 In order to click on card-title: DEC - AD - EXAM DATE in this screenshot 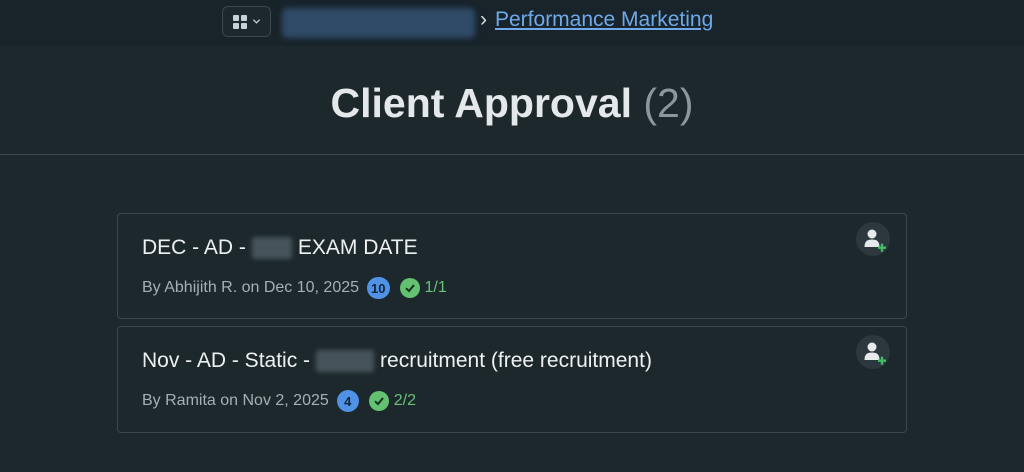, I will do `click(280, 248)`.